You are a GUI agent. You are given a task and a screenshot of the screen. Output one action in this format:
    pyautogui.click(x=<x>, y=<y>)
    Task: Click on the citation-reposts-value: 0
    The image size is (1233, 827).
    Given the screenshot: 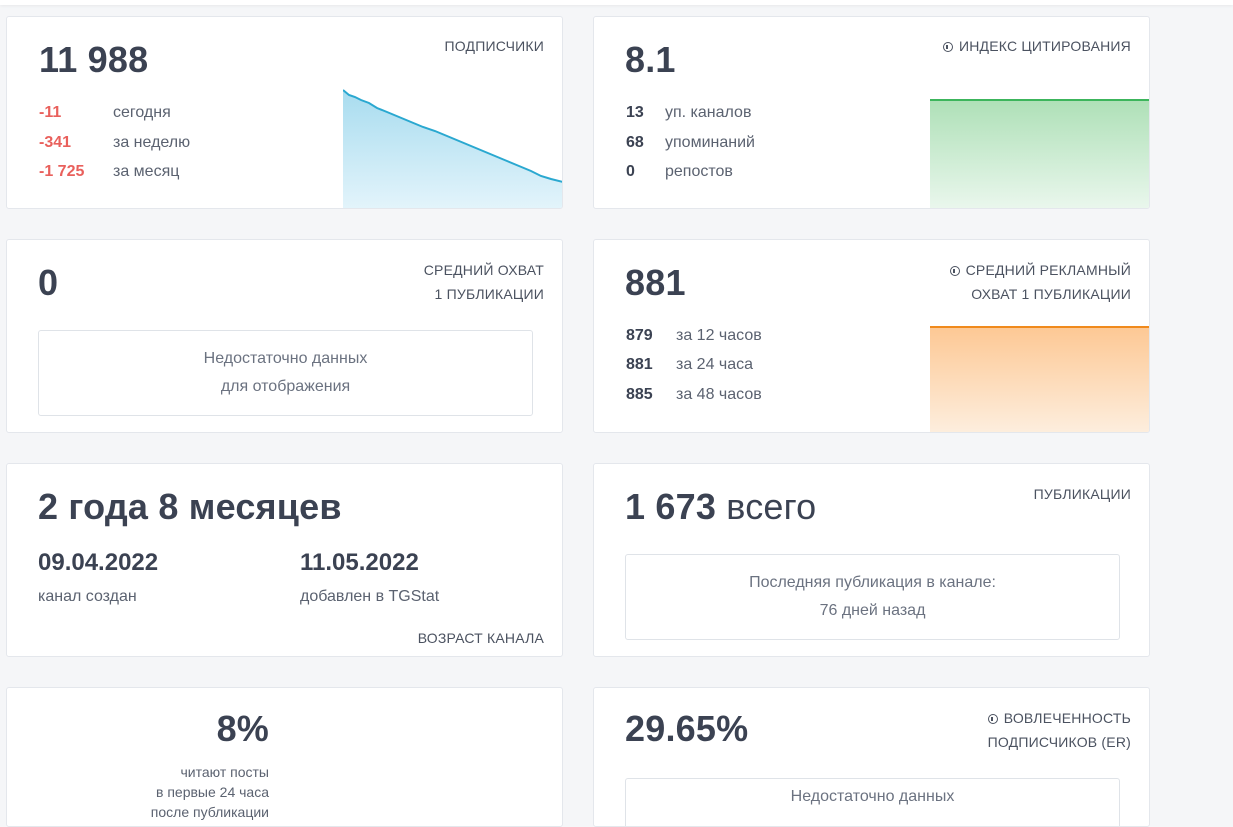 What is the action you would take?
    pyautogui.click(x=630, y=171)
    